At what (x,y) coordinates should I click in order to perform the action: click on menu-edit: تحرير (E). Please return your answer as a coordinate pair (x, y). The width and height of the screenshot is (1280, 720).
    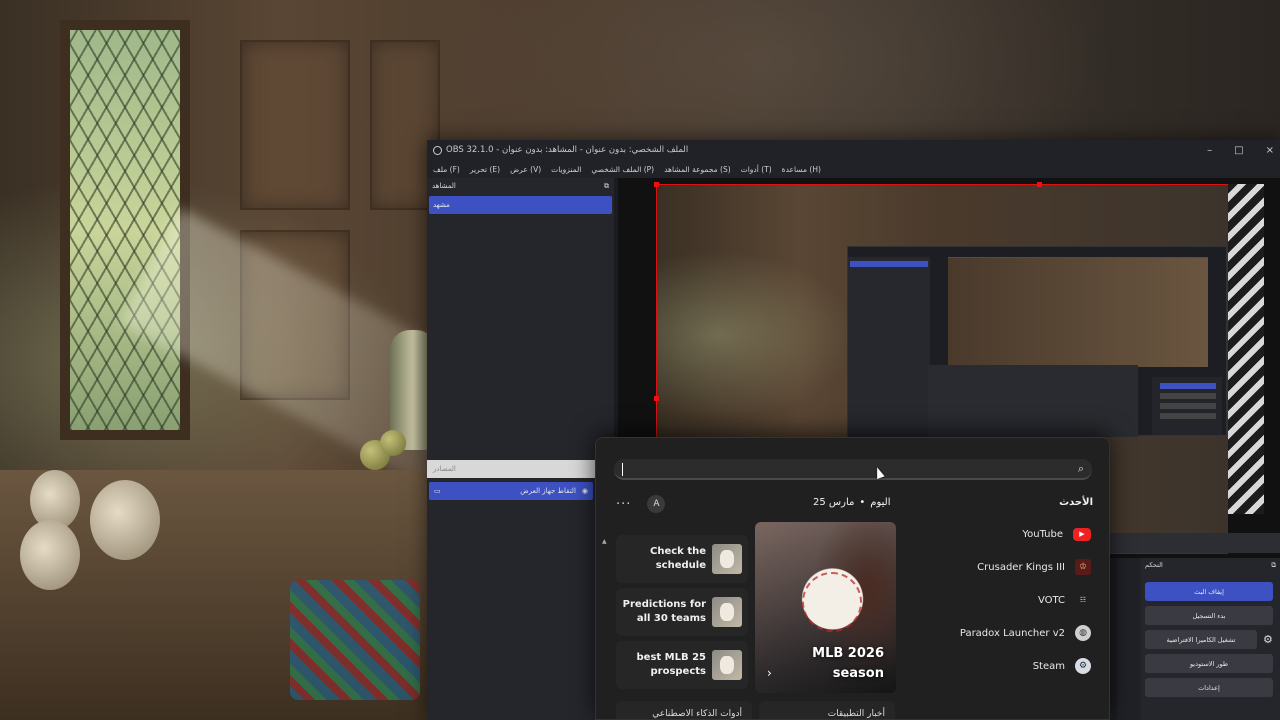
    Looking at the image, I should click on (485, 169).